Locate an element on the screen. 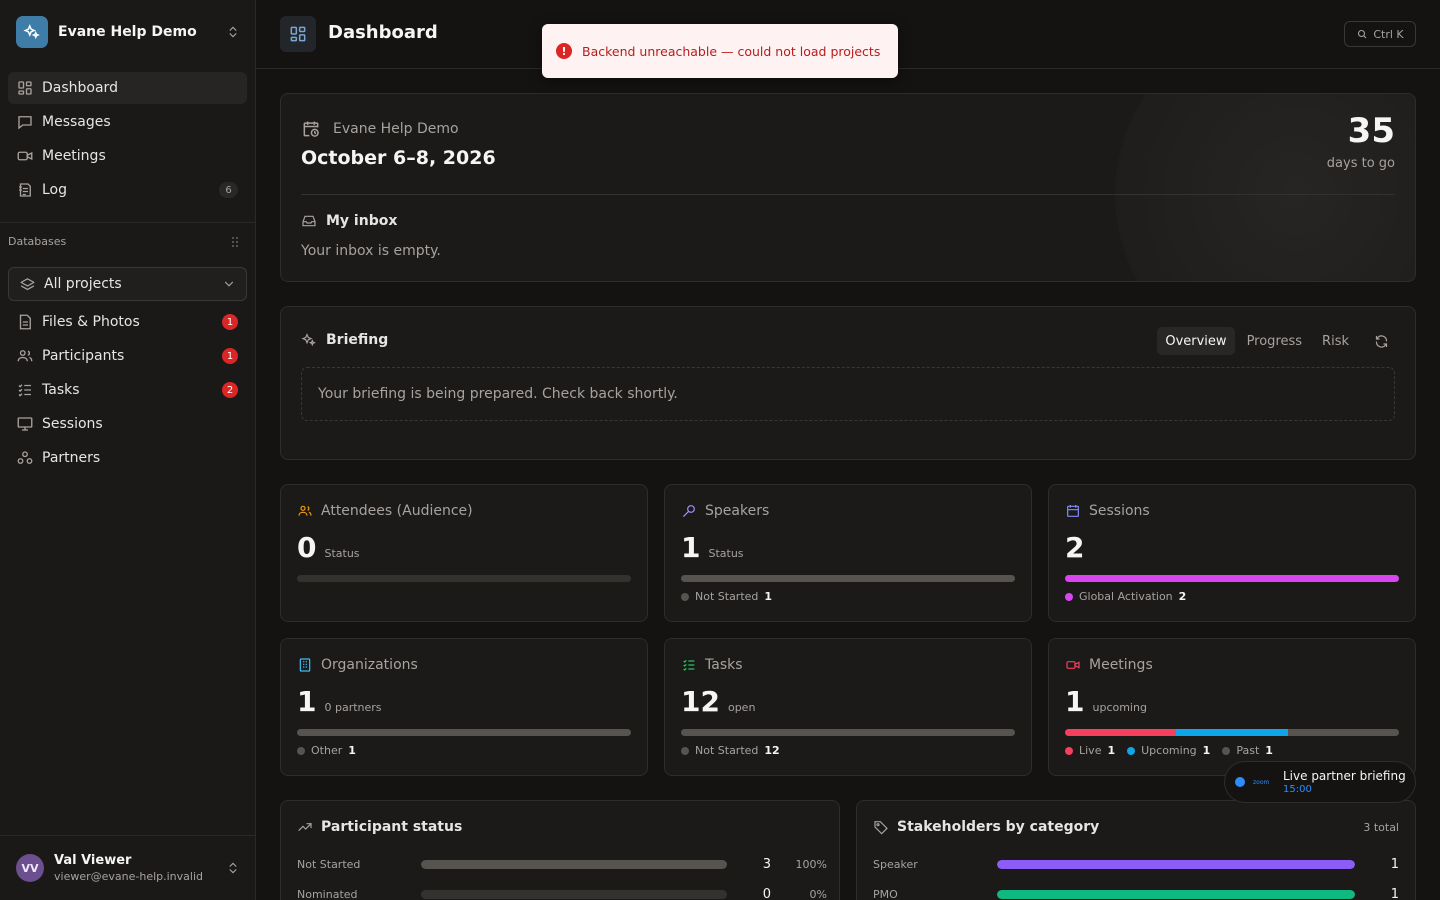 This screenshot has width=1440, height=900. legend-item: Global Activation 2 is located at coordinates (1125, 596).